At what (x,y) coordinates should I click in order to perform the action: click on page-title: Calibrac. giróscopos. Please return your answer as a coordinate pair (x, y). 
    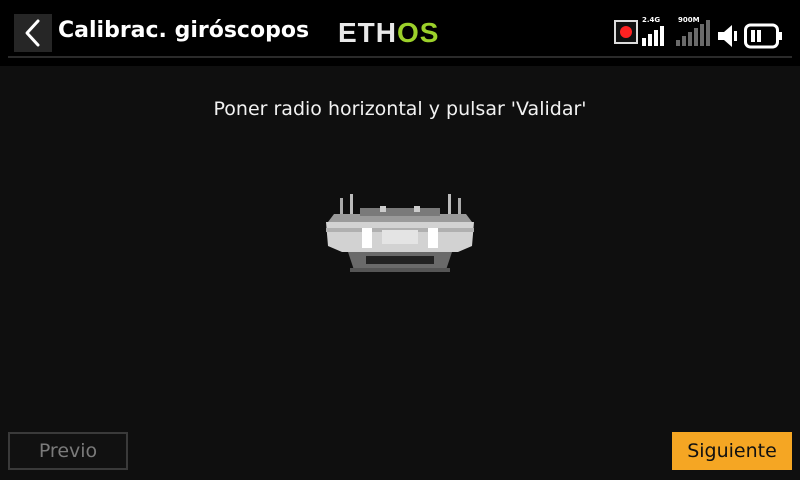
    Looking at the image, I should click on (184, 30).